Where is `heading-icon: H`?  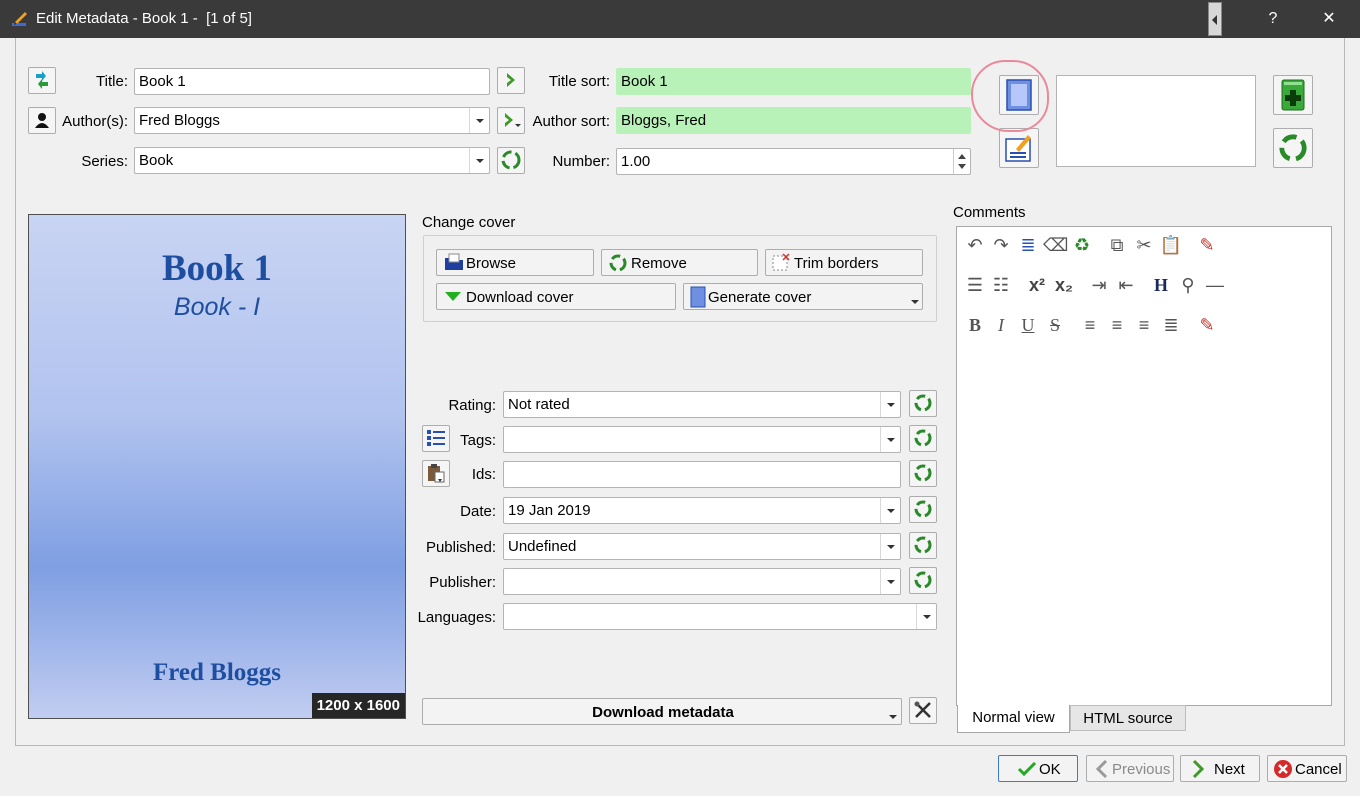
heading-icon: H is located at coordinates (1161, 285).